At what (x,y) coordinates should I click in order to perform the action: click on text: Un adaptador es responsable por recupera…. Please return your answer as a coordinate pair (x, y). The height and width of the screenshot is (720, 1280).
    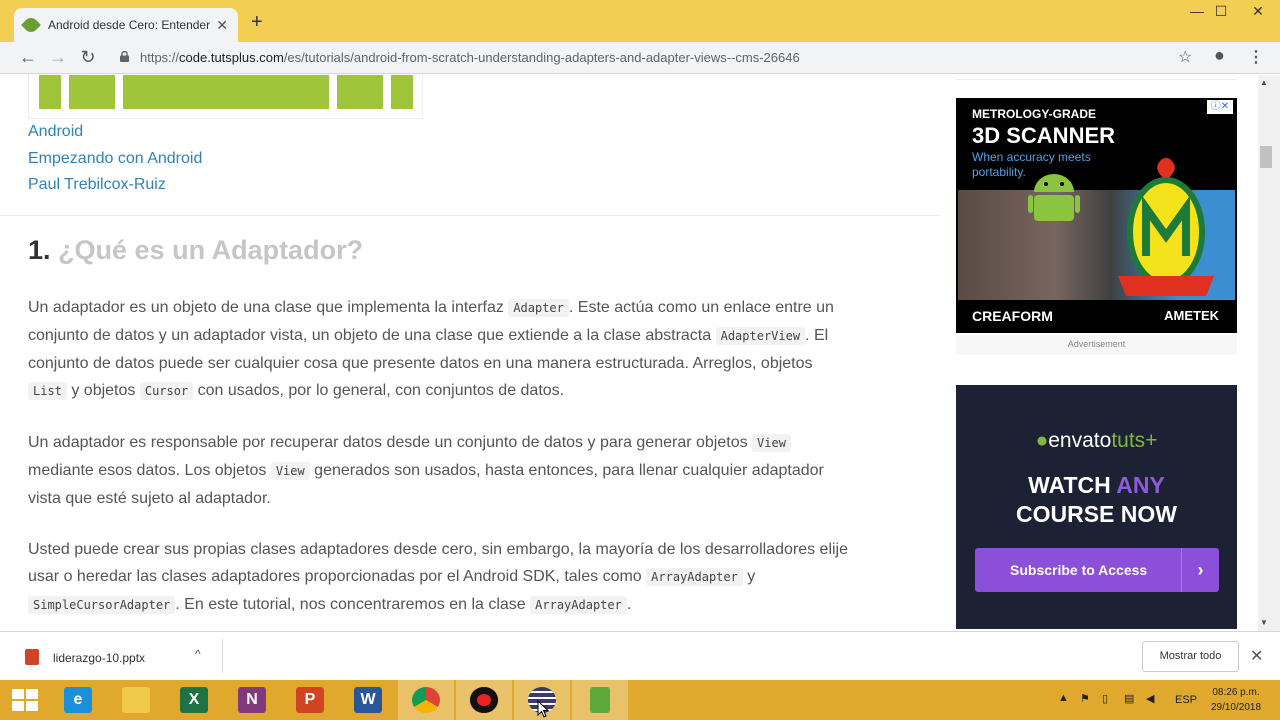
    Looking at the image, I should click on (390, 442).